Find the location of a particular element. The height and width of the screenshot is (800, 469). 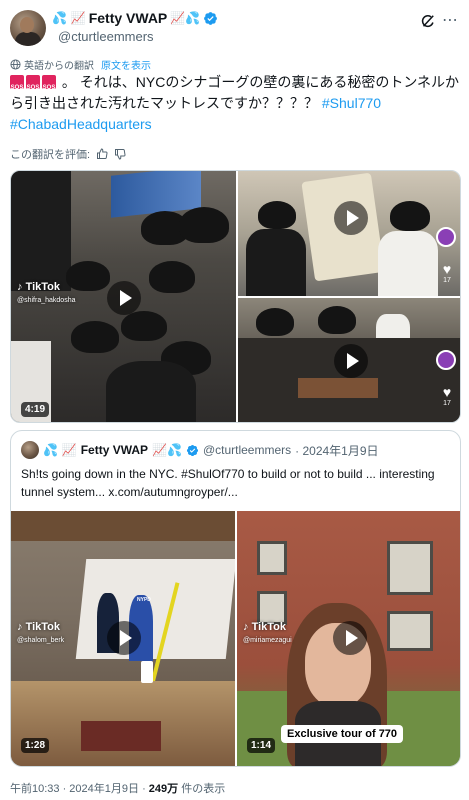

tiktok-username: @shifra_hakdosha is located at coordinates (46, 300).